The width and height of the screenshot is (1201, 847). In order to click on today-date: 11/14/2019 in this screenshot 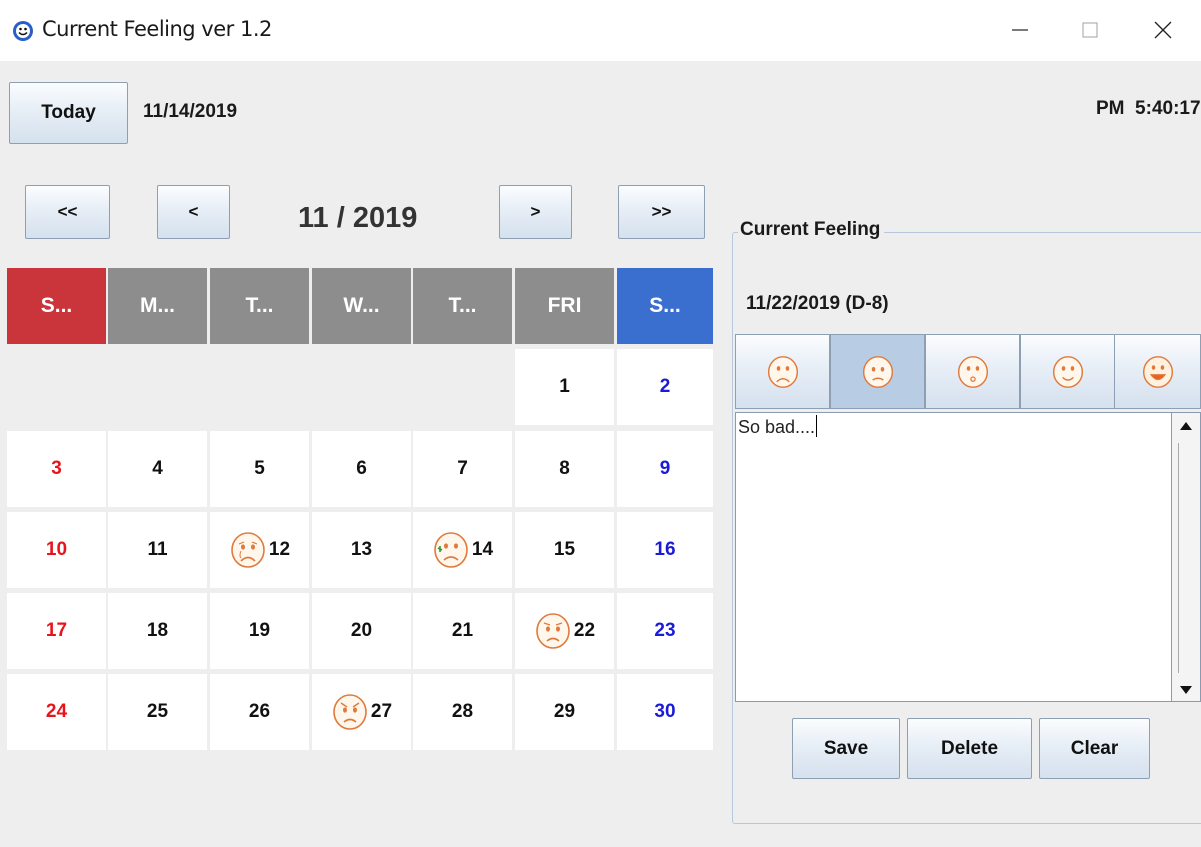, I will do `click(190, 111)`.